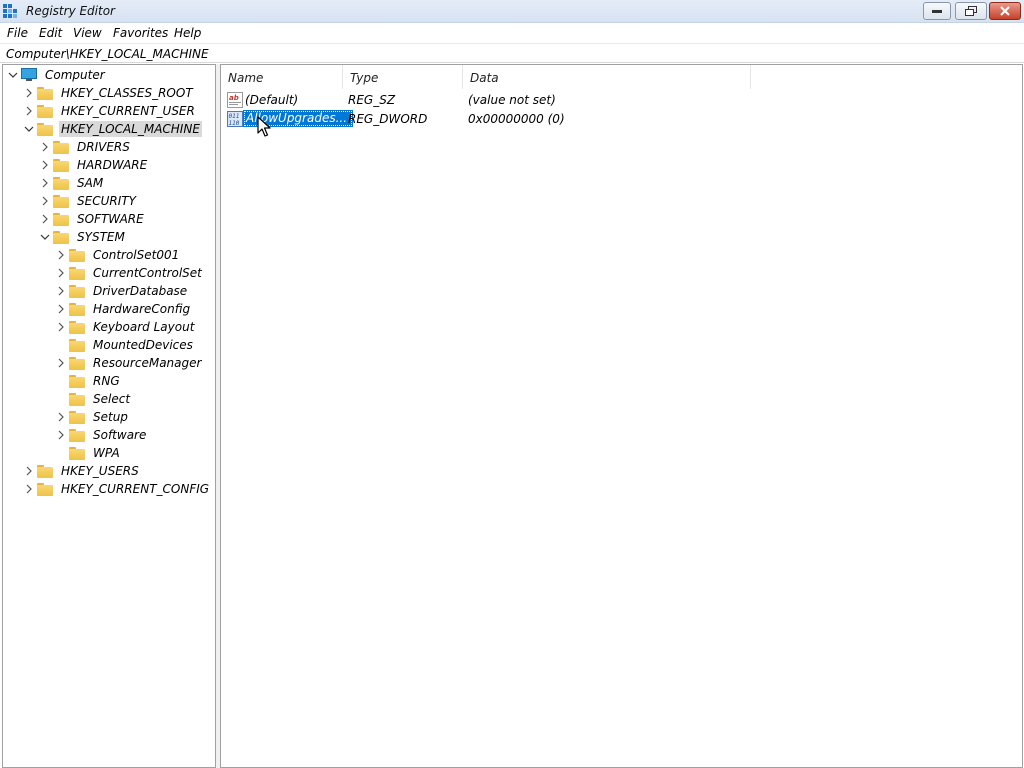 This screenshot has height=768, width=1024. What do you see at coordinates (937, 11) in the screenshot?
I see `minimize-button` at bounding box center [937, 11].